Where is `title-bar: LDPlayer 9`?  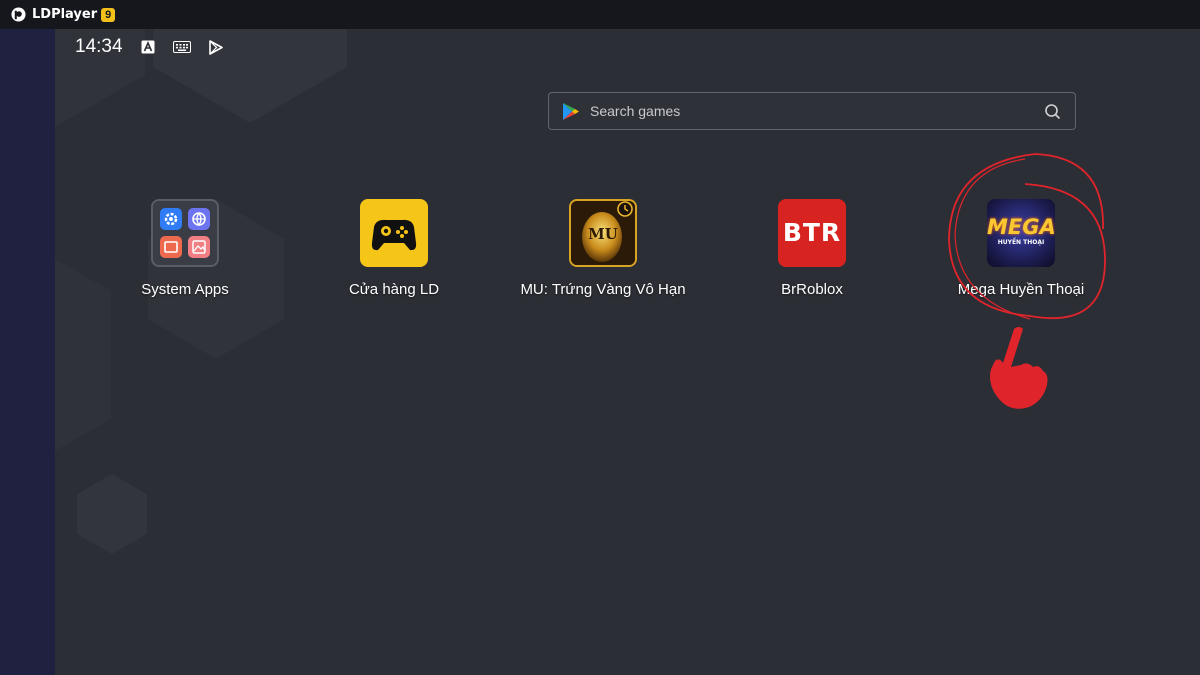
title-bar: LDPlayer 9 is located at coordinates (600, 14).